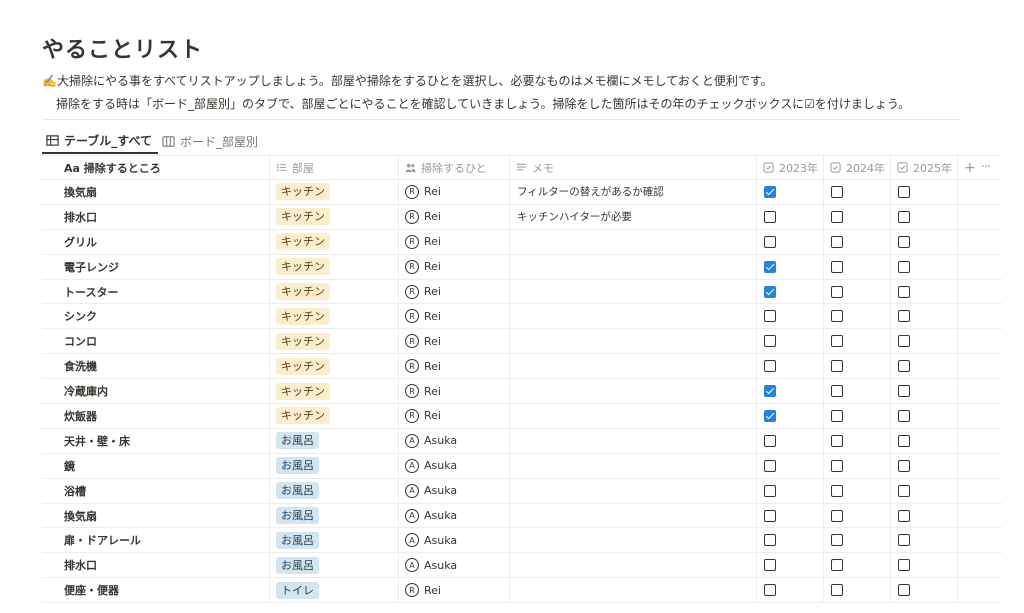  I want to click on table-row: 排水口 お風呂 A Asuka, so click(522, 566).